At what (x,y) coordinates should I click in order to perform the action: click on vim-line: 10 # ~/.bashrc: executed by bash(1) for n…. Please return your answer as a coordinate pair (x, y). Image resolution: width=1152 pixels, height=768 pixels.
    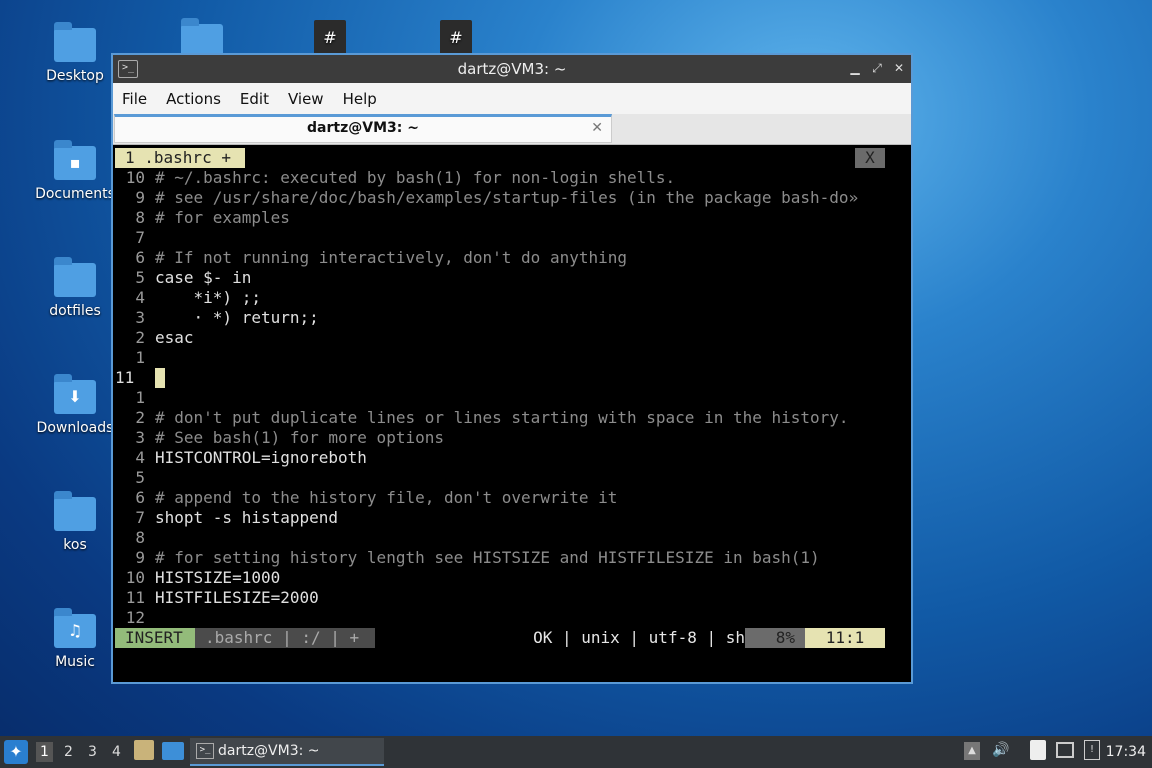
    Looking at the image, I should click on (395, 178).